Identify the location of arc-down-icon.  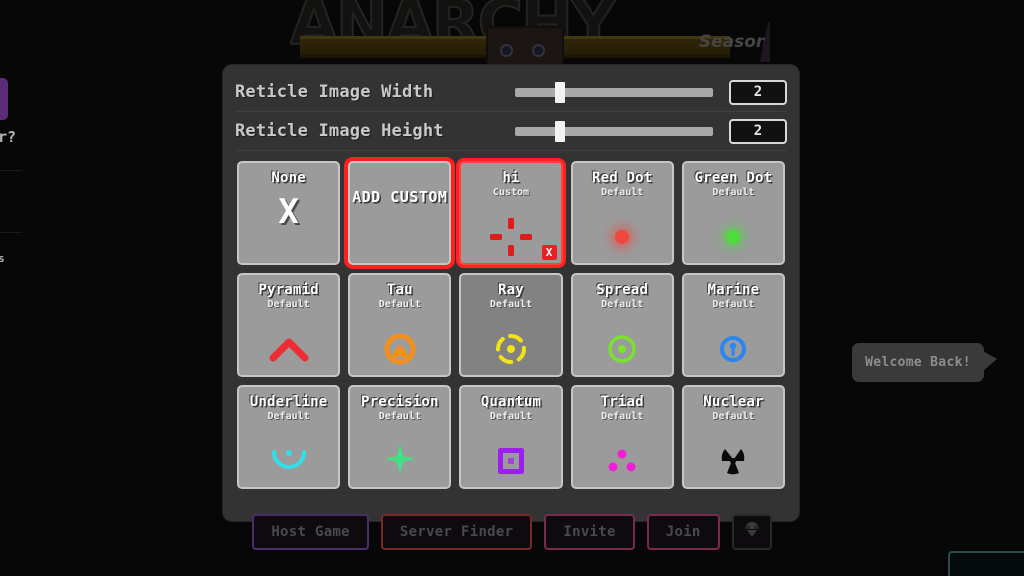
(288, 461).